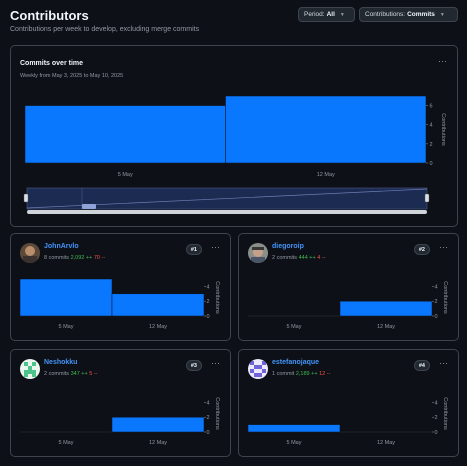 The height and width of the screenshot is (466, 467). I want to click on range-handle-left, so click(26, 198).